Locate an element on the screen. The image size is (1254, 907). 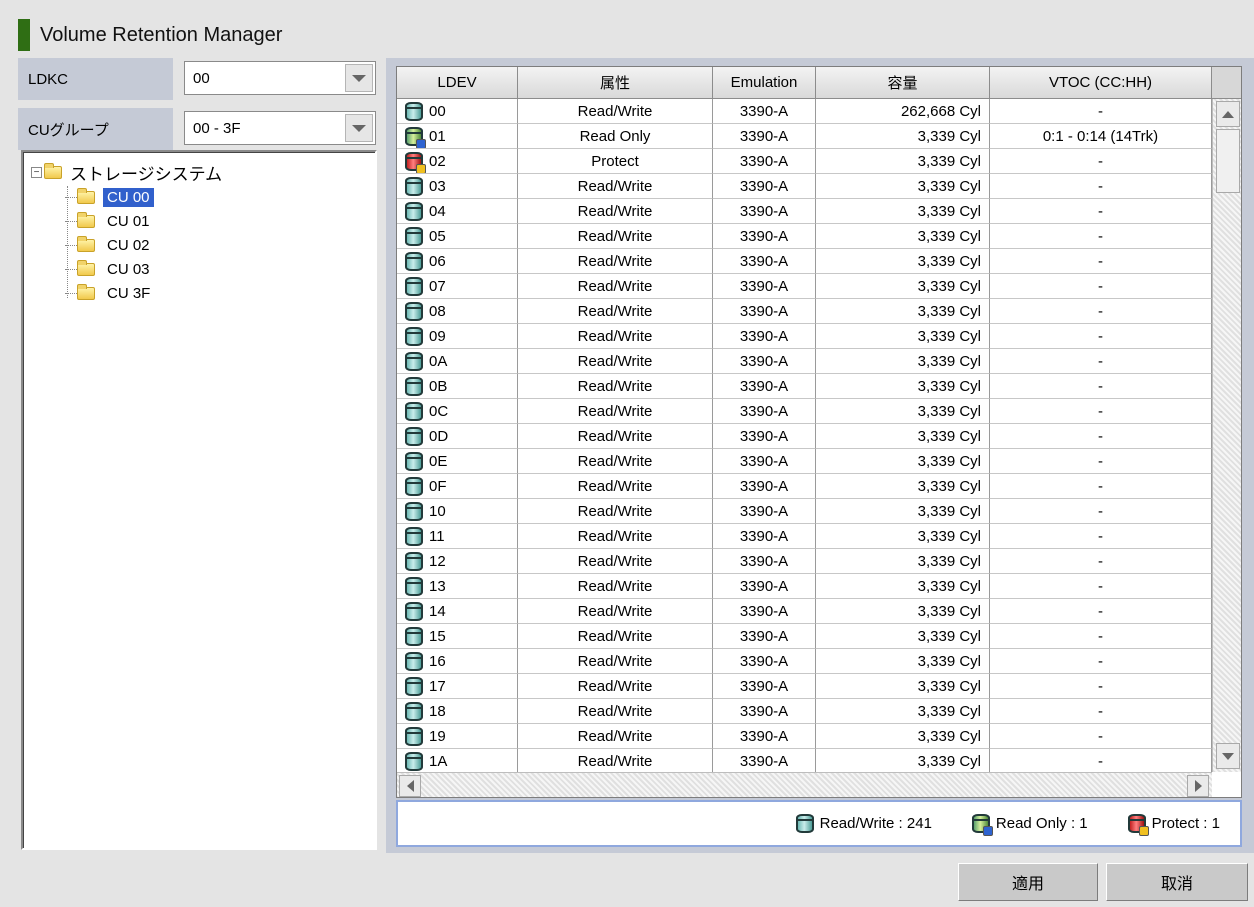
column-header-capacity: 容量 is located at coordinates (903, 83).